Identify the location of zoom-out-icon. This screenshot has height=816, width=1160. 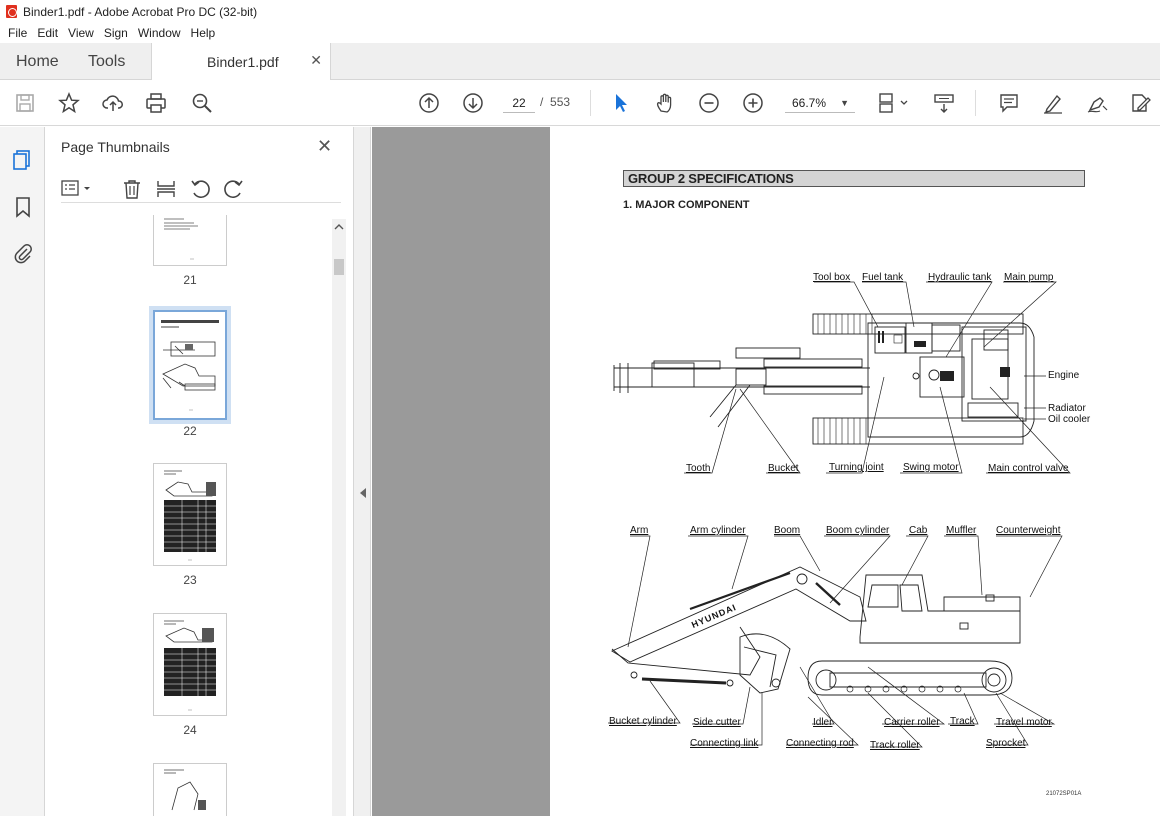
(709, 103).